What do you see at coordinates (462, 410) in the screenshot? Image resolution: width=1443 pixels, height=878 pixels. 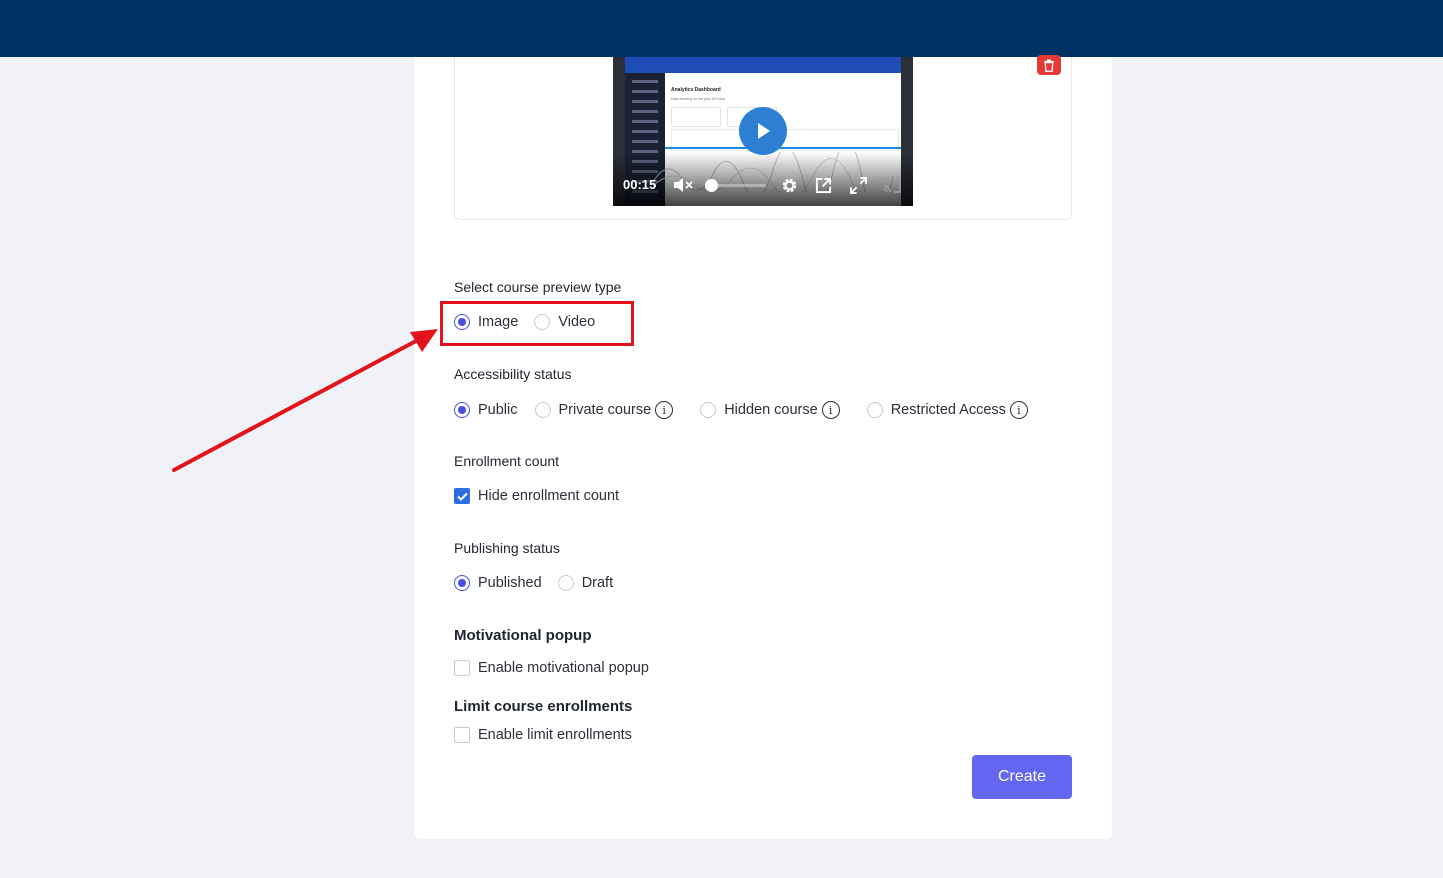 I see `radio-public` at bounding box center [462, 410].